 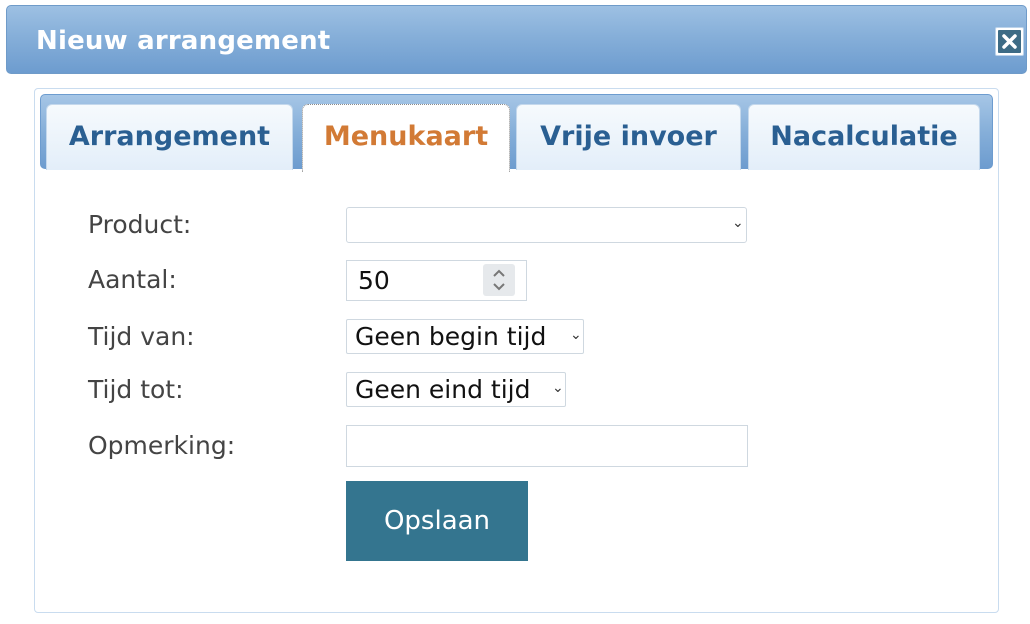 I want to click on product-label: Product:, so click(x=140, y=224).